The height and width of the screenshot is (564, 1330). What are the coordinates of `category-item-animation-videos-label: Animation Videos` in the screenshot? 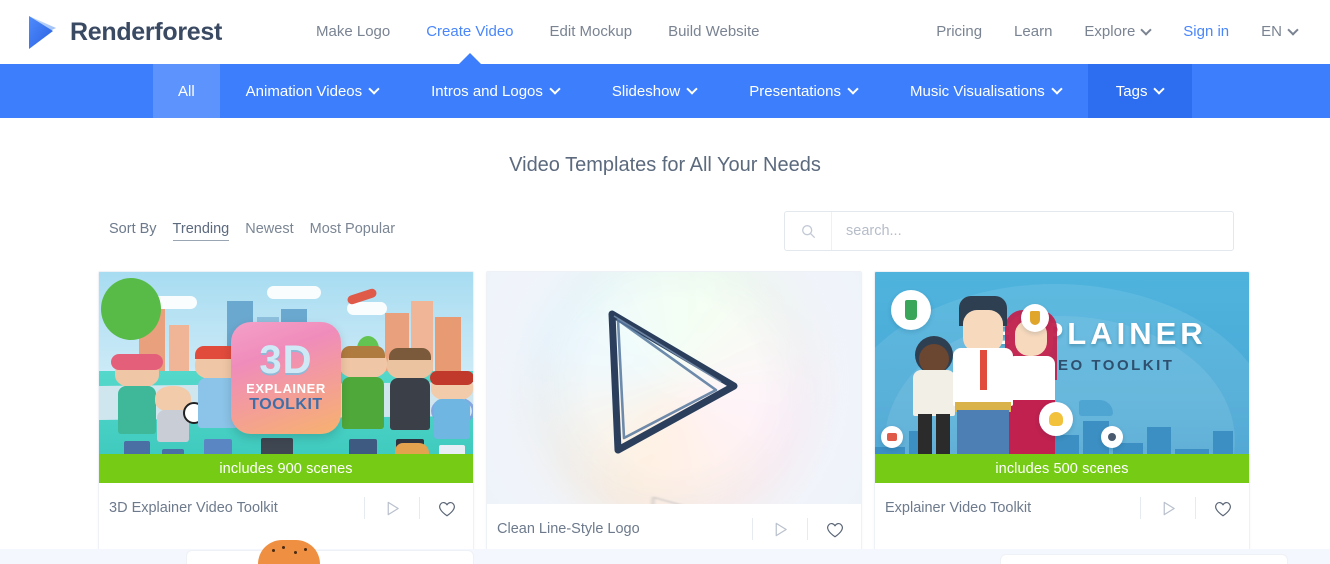 It's located at (304, 91).